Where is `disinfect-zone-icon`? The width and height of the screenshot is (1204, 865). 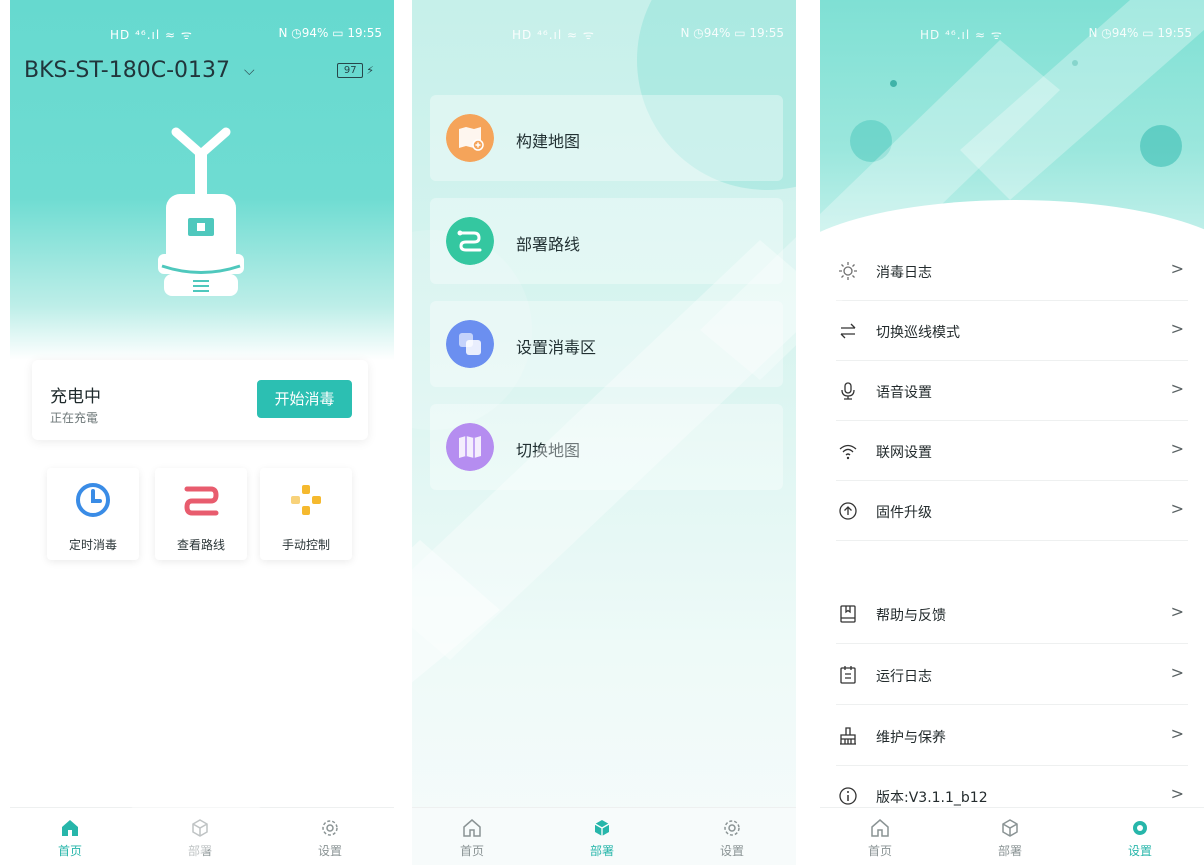 disinfect-zone-icon is located at coordinates (470, 344).